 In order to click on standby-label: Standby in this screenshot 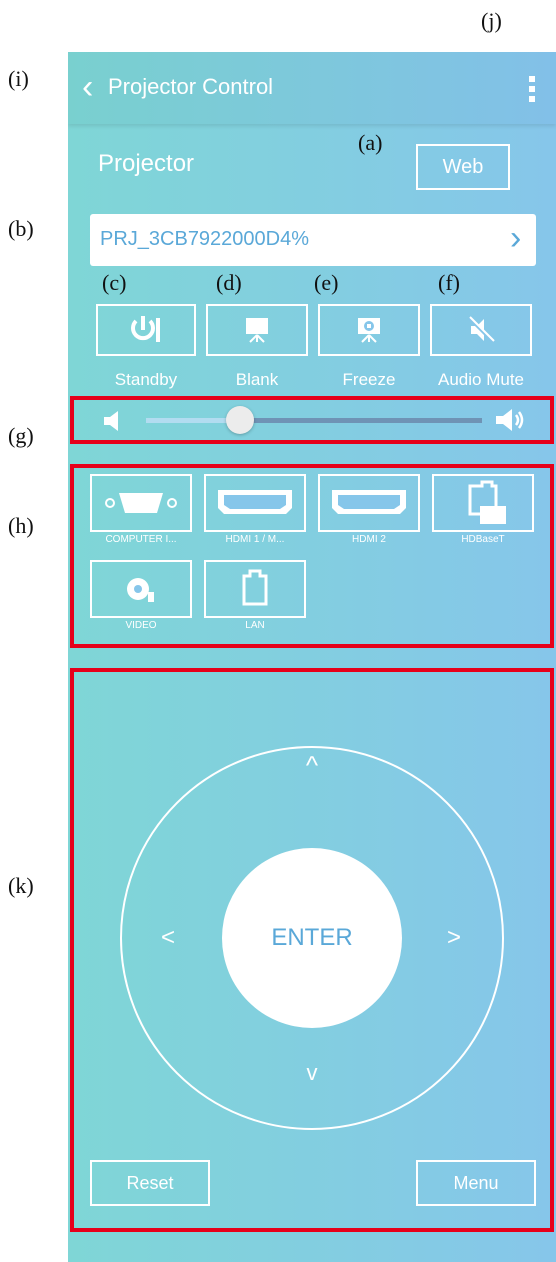, I will do `click(146, 379)`.